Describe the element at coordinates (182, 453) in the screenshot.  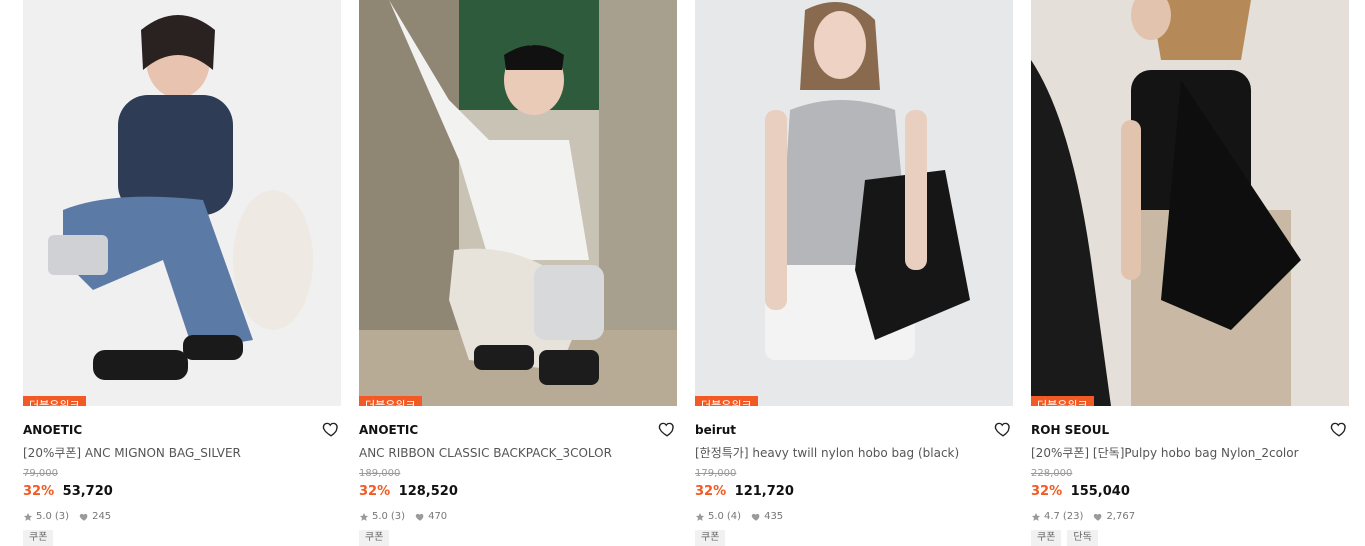
I see `product-name: [20%쿠폰] ANC MIGNON BAG_SILVER` at that location.